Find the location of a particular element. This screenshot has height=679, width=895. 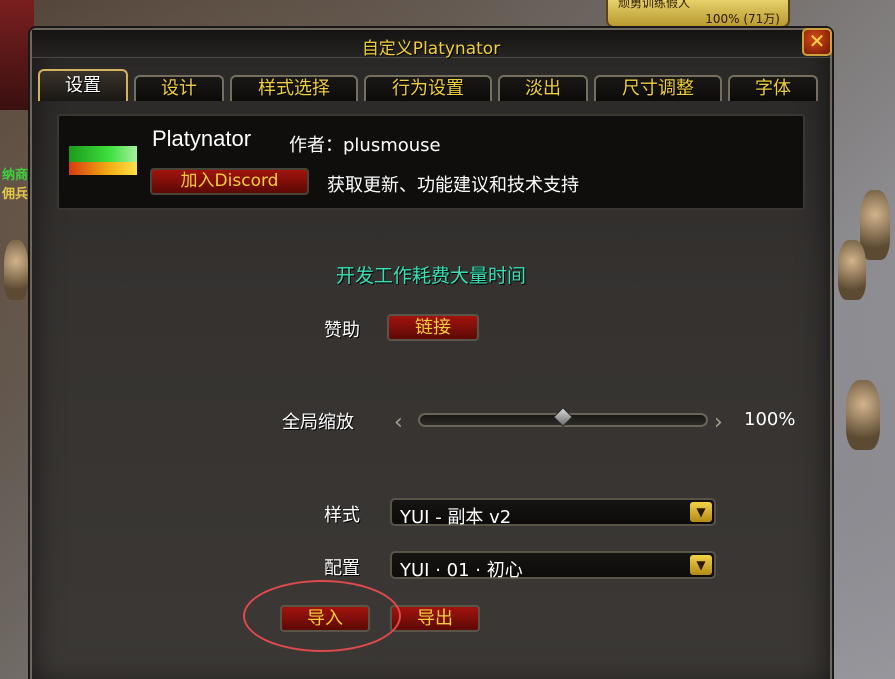

target-health-bar: 顽勇训练假人 100% (71万) is located at coordinates (698, 14).